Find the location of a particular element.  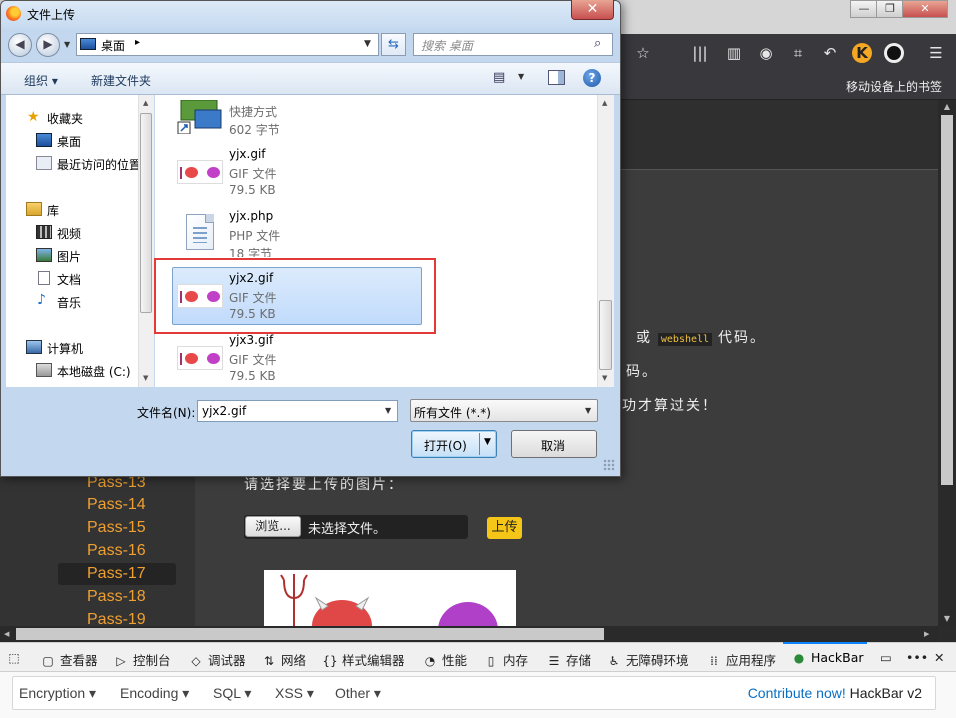

more-icon: ••• is located at coordinates (917, 657).